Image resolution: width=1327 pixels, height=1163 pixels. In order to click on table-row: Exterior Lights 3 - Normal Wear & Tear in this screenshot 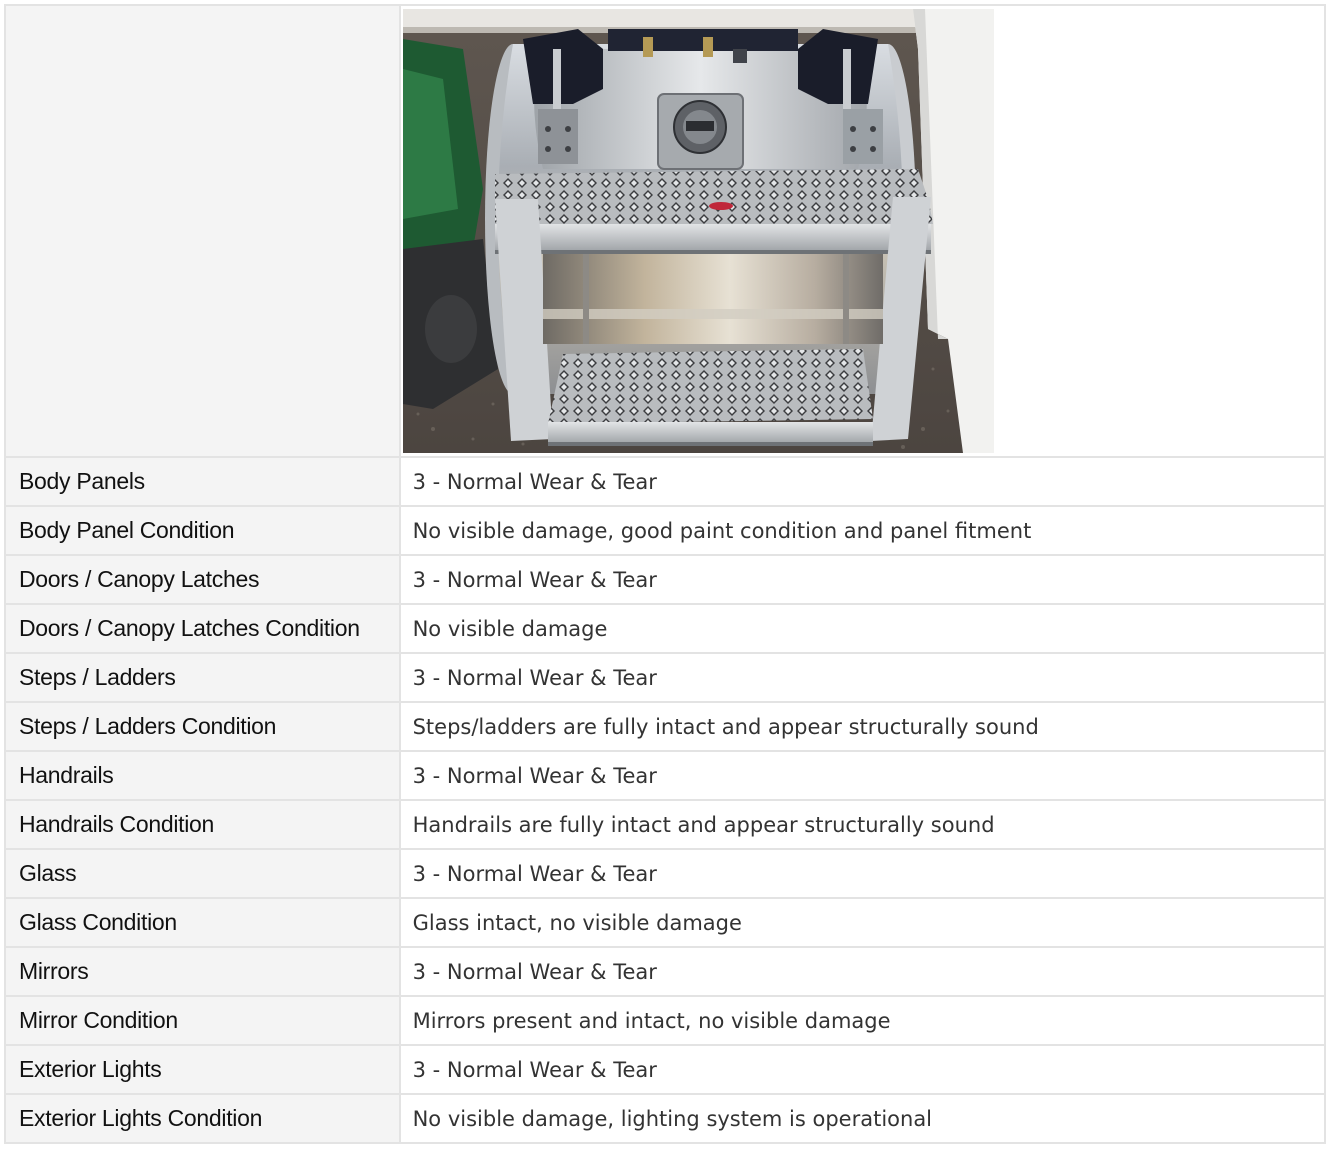, I will do `click(665, 1069)`.